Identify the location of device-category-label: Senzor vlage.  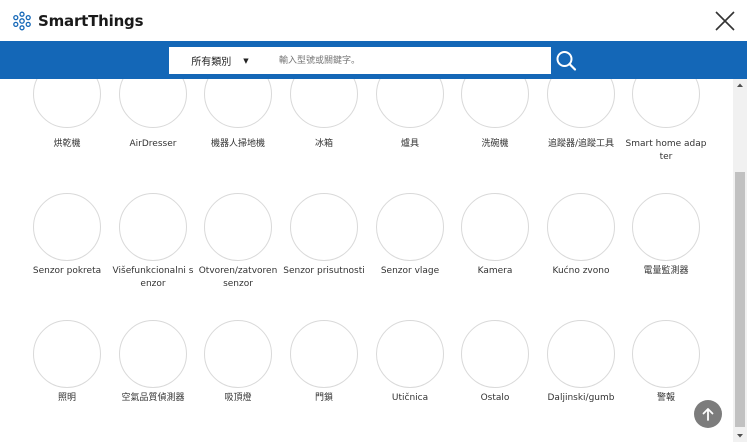
(410, 271).